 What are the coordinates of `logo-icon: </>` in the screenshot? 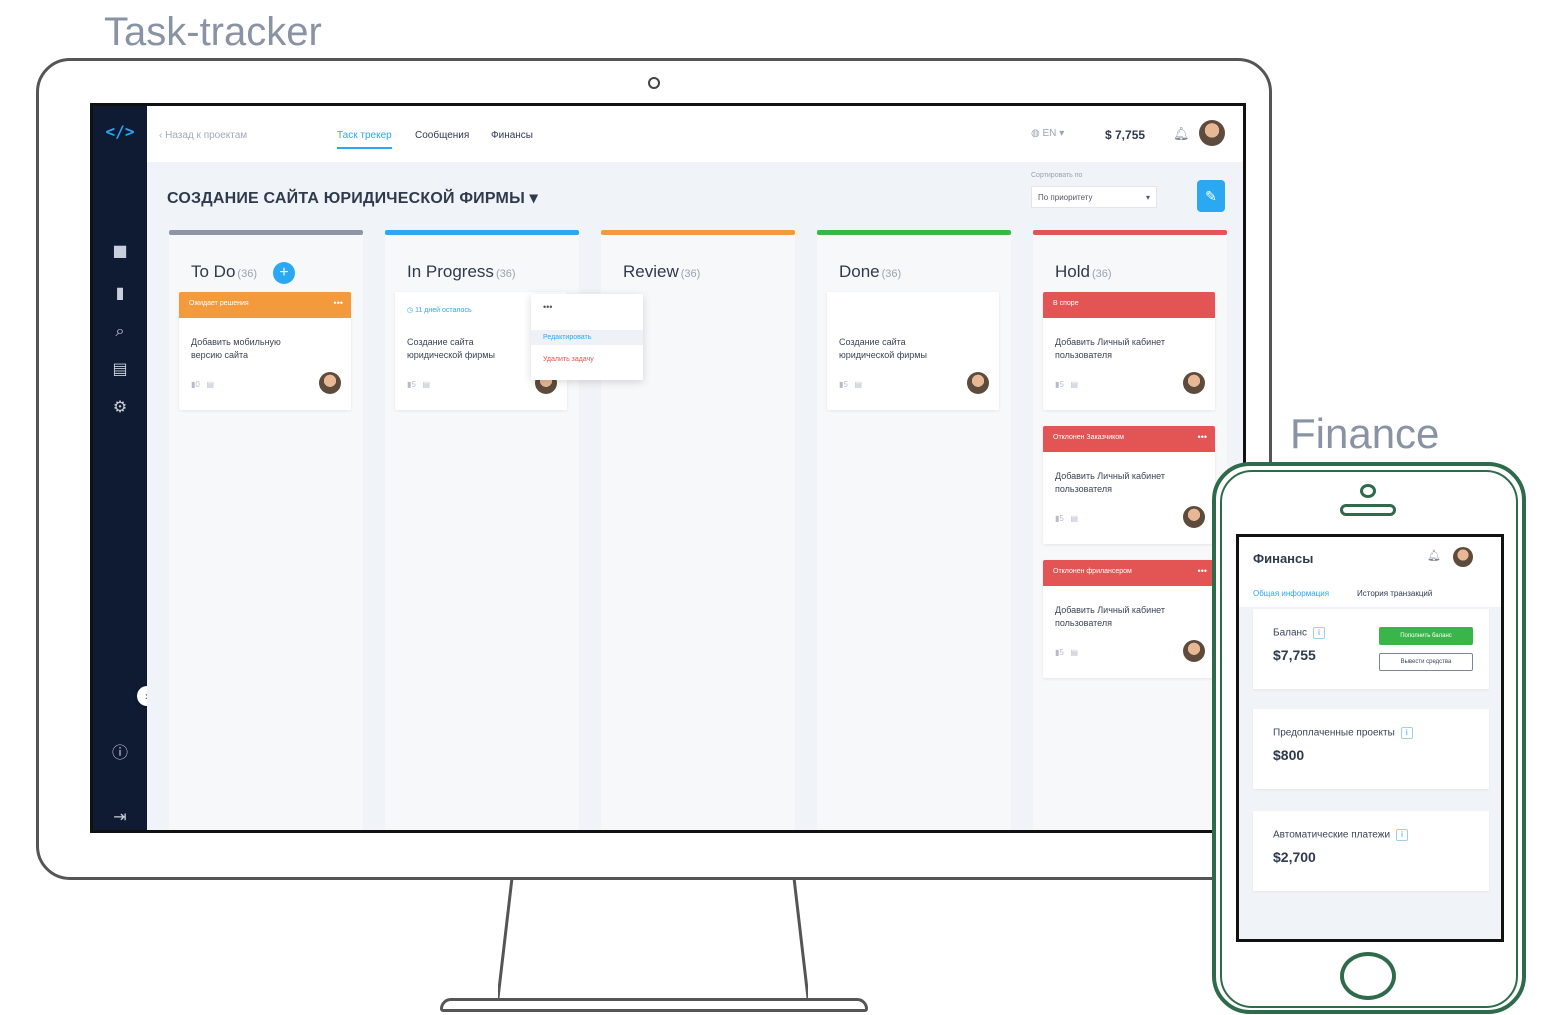 It's located at (120, 133).